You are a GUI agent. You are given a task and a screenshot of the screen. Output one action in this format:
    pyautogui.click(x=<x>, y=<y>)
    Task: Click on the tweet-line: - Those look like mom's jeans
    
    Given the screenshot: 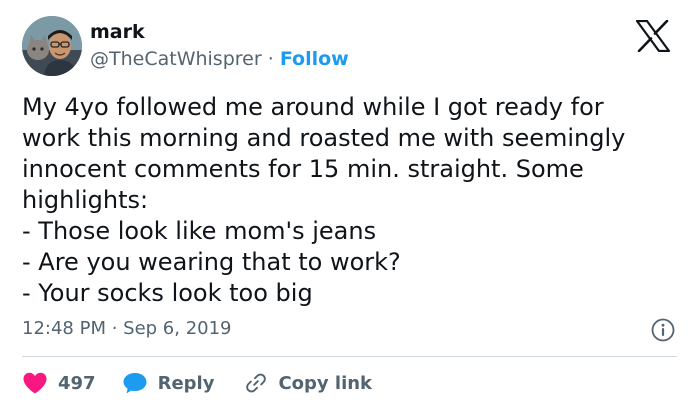 What is the action you would take?
    pyautogui.click(x=199, y=231)
    